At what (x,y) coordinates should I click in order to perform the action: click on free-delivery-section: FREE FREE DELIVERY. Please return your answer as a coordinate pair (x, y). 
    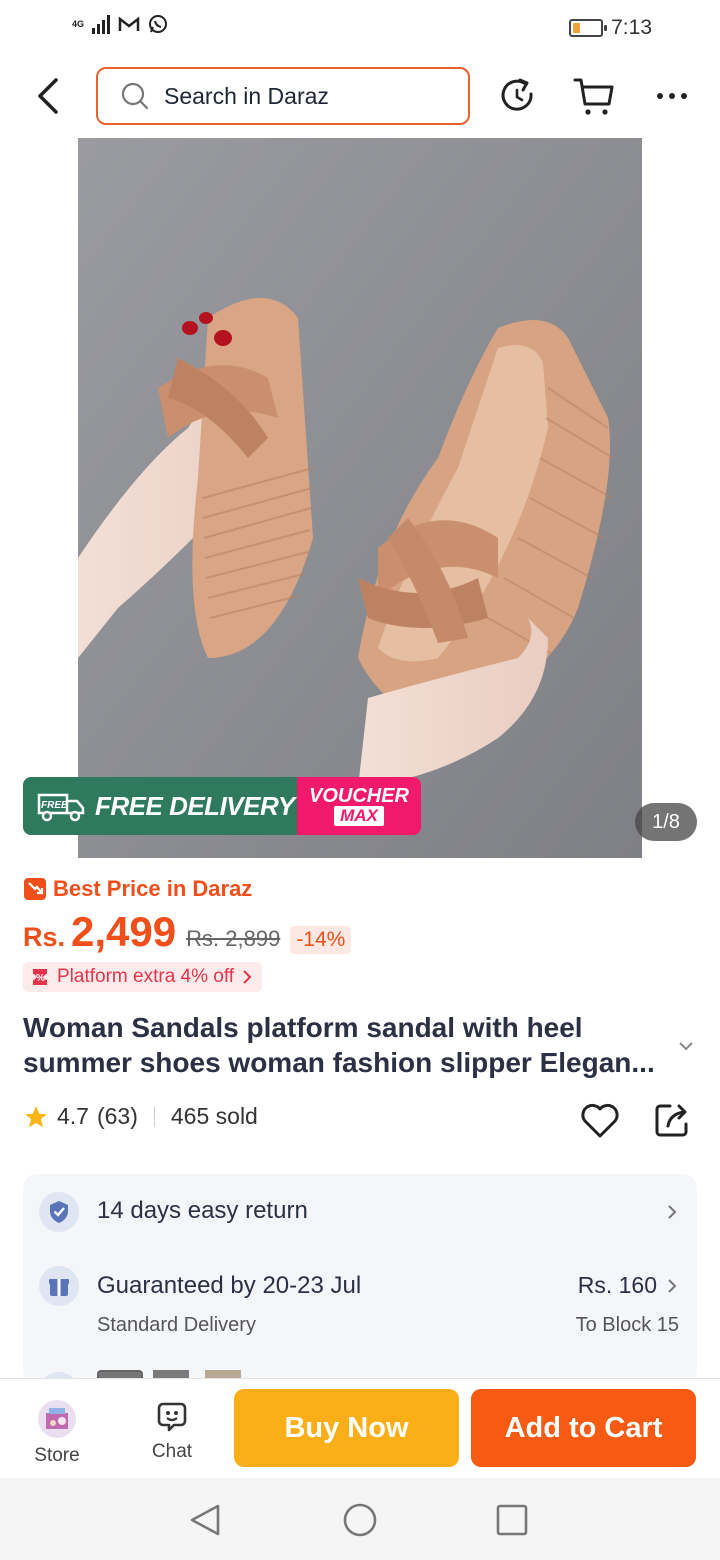
    Looking at the image, I should click on (160, 806).